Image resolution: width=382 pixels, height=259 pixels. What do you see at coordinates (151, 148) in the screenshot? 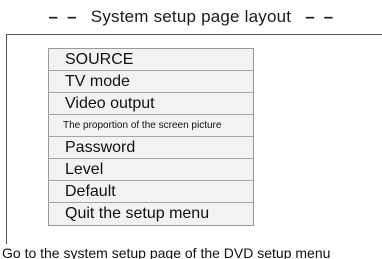
I see `menu-item-password: Password` at bounding box center [151, 148].